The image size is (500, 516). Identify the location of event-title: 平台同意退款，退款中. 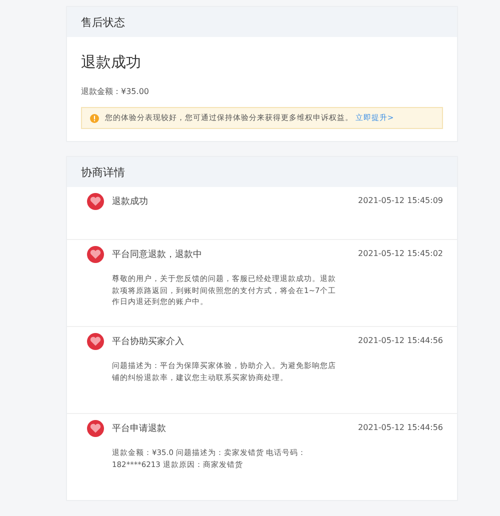
(157, 254).